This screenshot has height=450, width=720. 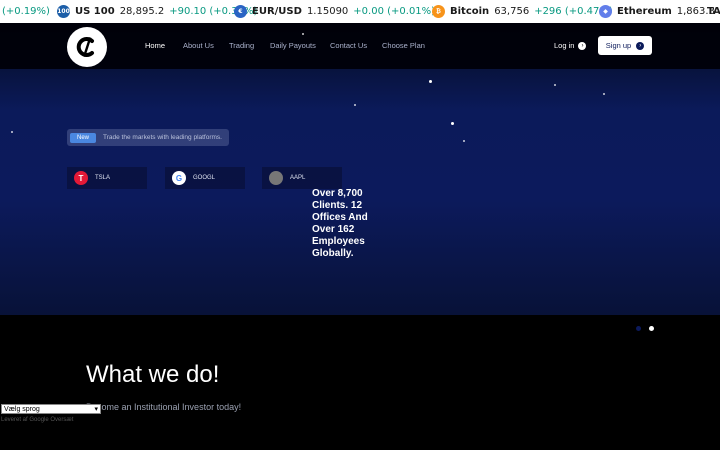 I want to click on ticker-item: 100 US 100 28,895.2 +90.10 (+0.31%), so click(x=157, y=11).